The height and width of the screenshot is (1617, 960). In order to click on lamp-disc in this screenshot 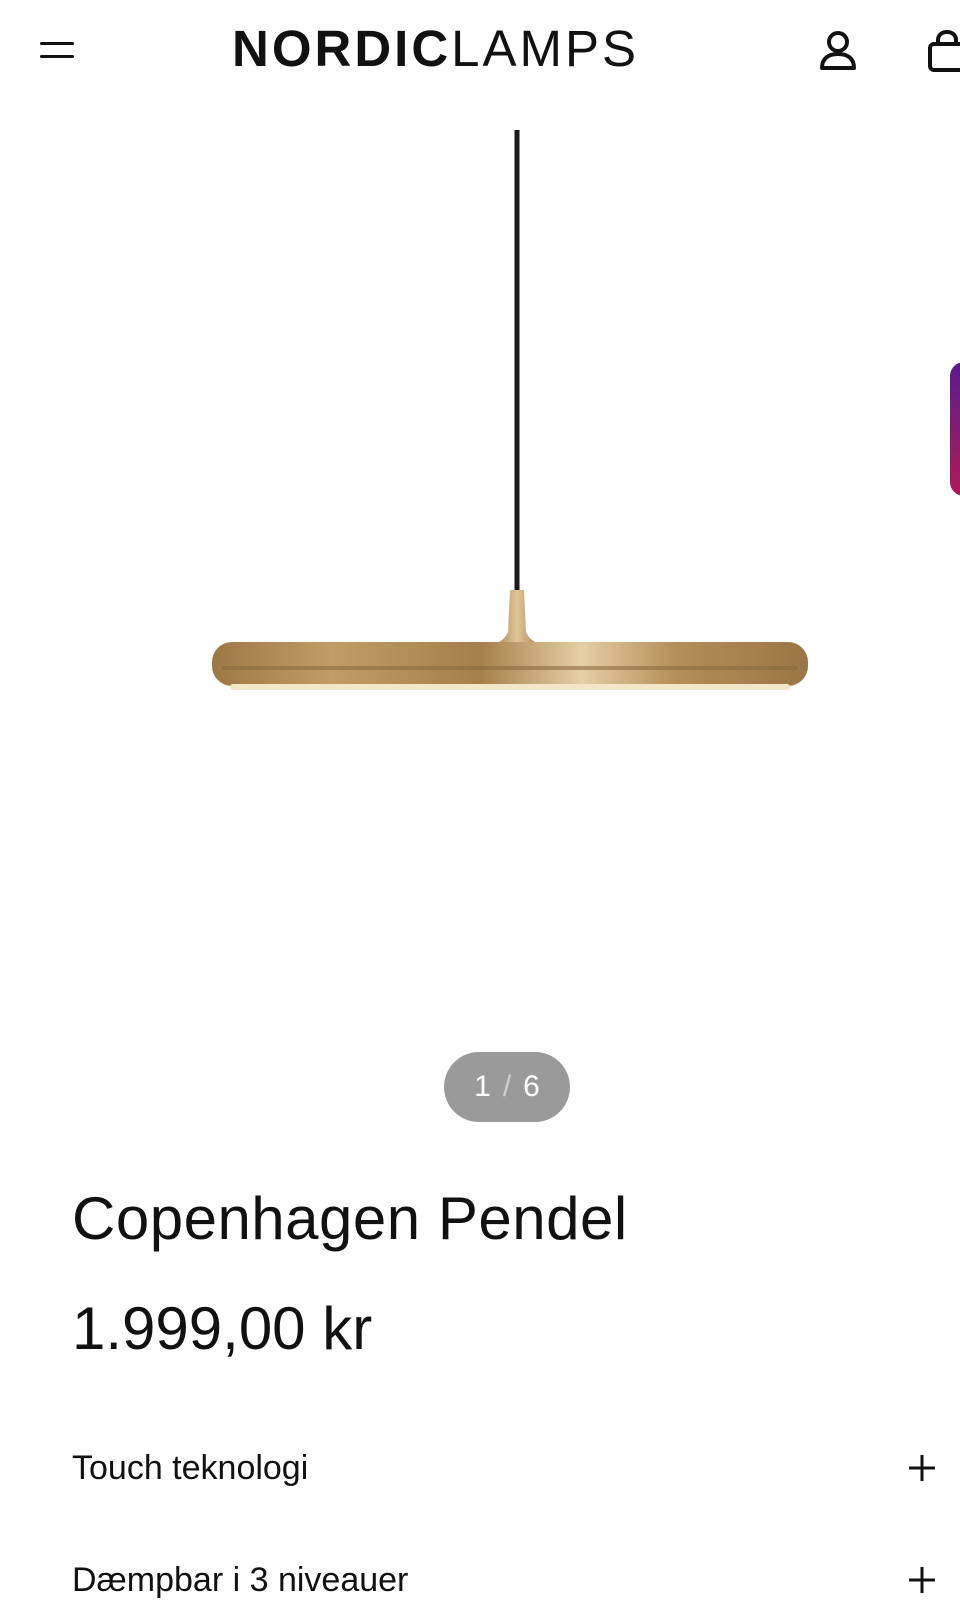, I will do `click(510, 664)`.